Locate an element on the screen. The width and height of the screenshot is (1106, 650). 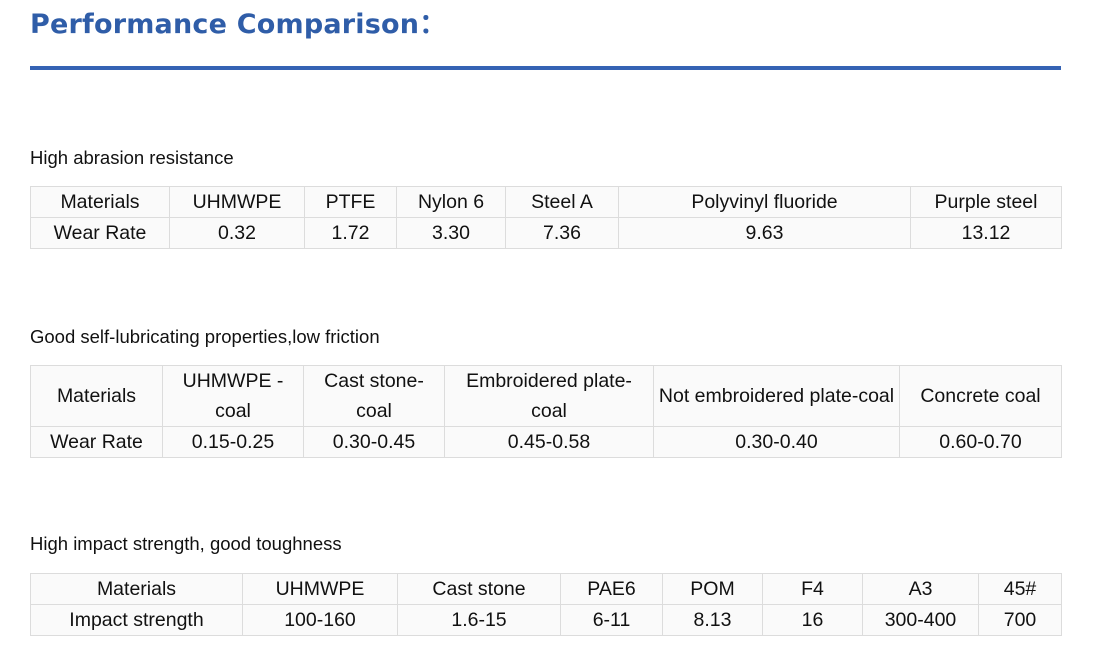
table-cell: 300-400 is located at coordinates (920, 620).